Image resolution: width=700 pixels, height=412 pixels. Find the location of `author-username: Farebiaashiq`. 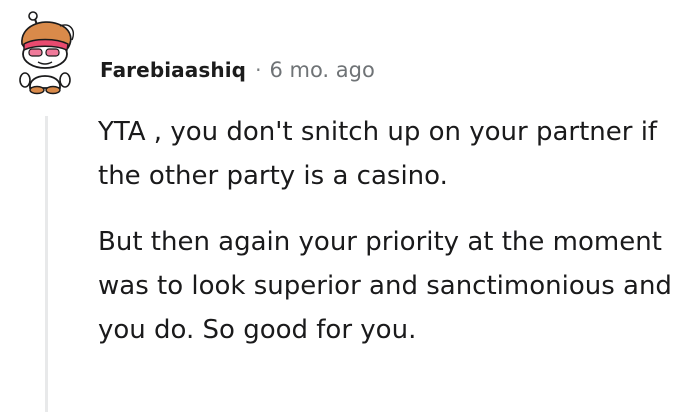

author-username: Farebiaashiq is located at coordinates (173, 70).